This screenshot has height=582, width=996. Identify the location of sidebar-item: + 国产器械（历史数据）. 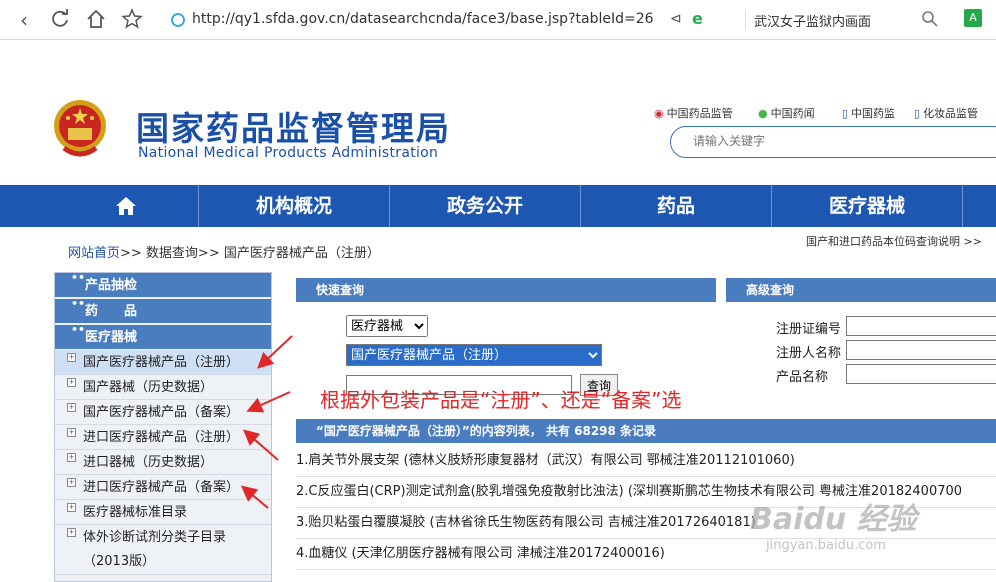
(163, 387).